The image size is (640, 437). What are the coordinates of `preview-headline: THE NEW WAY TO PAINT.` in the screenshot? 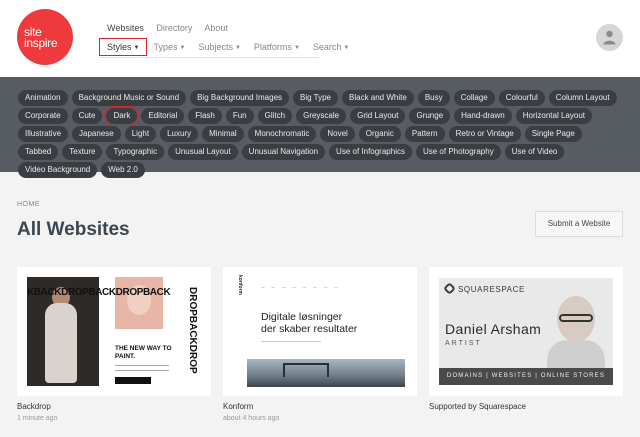 It's located at (143, 352).